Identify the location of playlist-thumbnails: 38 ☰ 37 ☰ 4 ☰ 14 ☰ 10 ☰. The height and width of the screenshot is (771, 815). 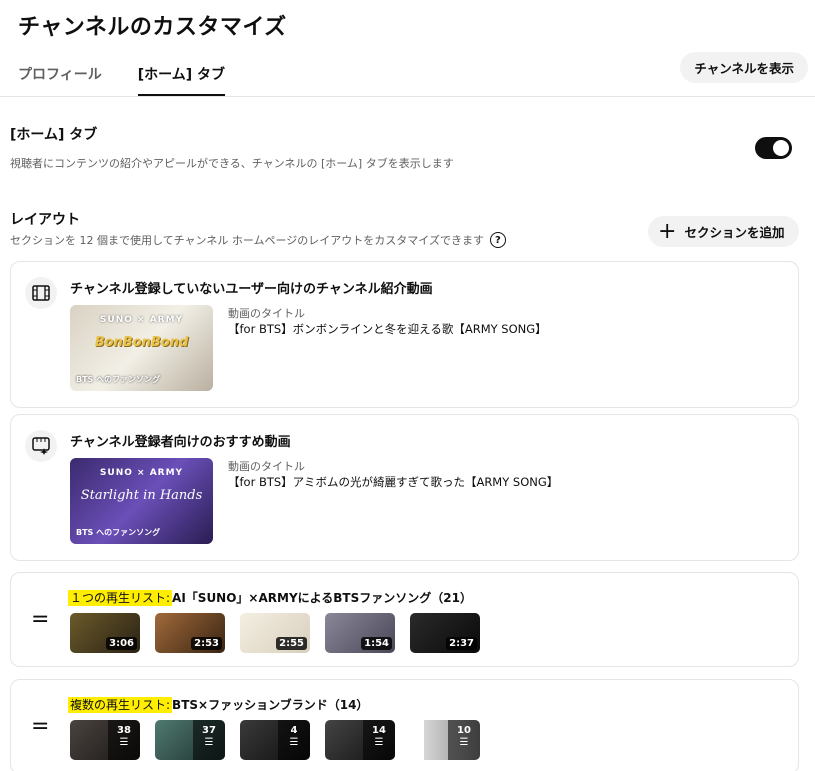
(275, 740).